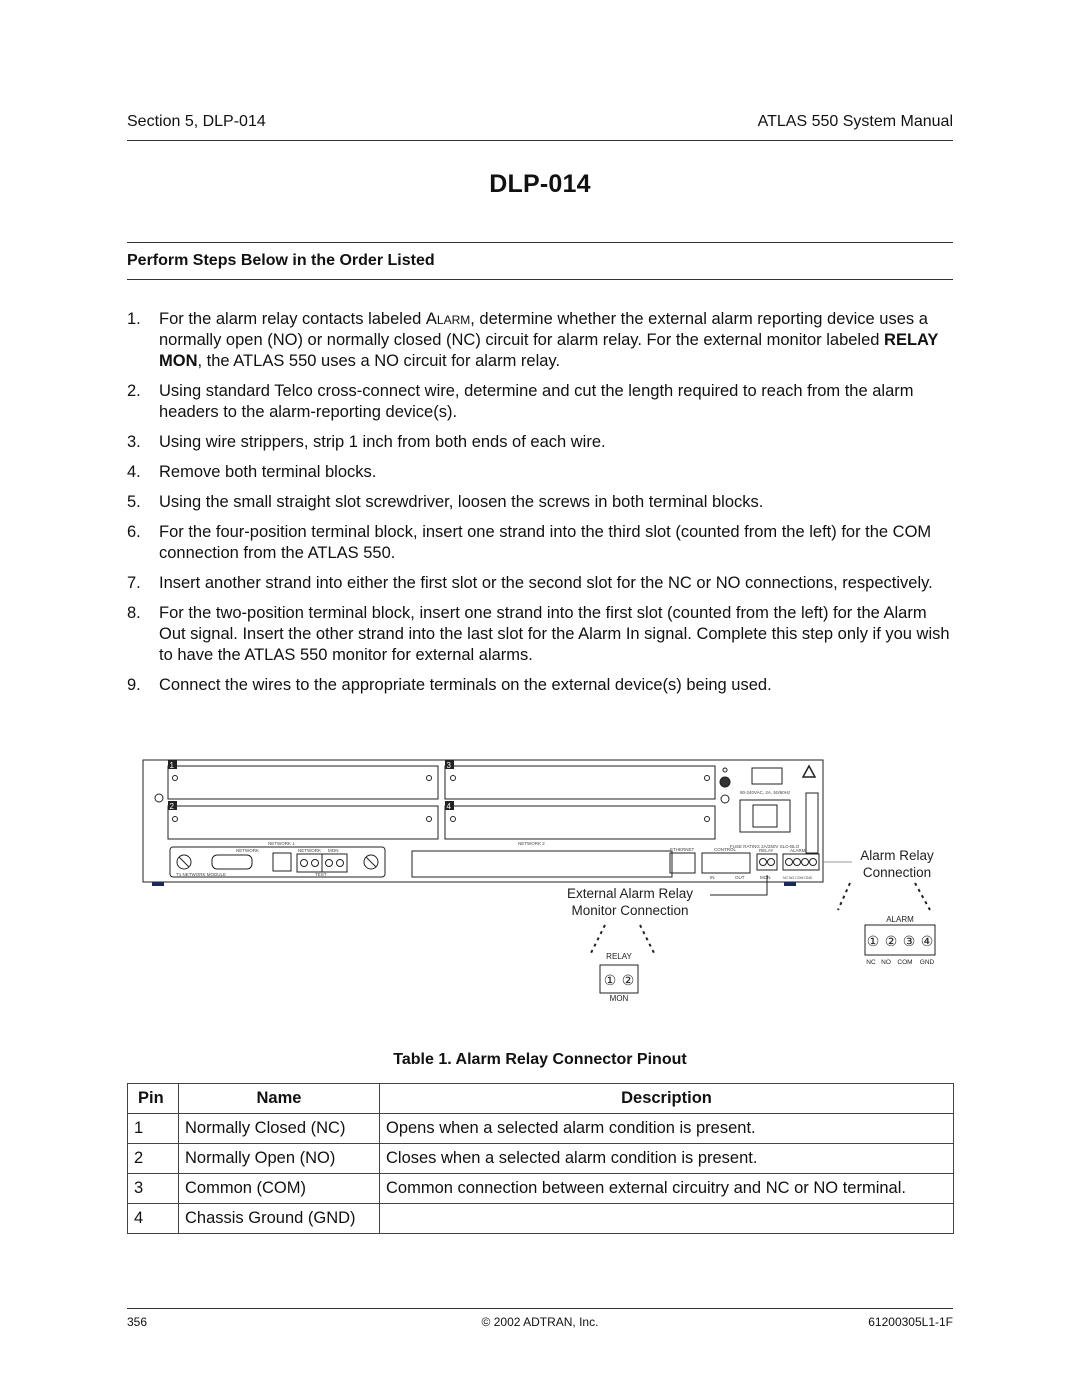  I want to click on control-in-label: IN, so click(712, 877).